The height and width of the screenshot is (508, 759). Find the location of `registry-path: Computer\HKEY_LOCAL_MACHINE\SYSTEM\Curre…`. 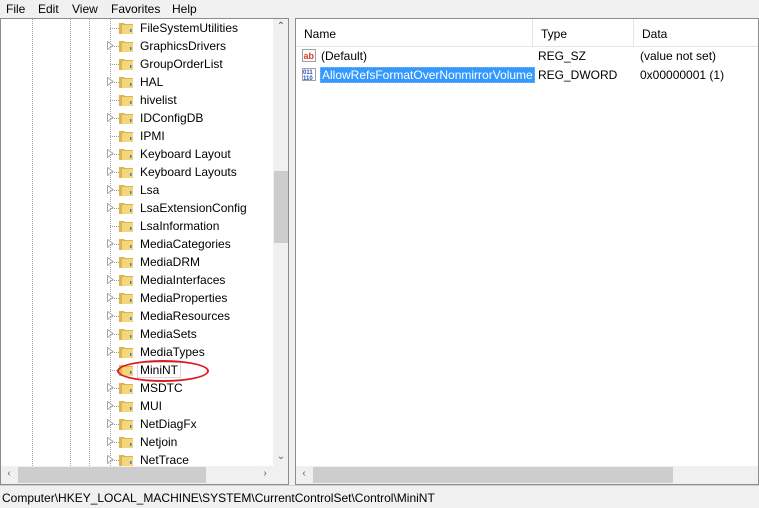

registry-path: Computer\HKEY_LOCAL_MACHINE\SYSTEM\Curre… is located at coordinates (218, 498).